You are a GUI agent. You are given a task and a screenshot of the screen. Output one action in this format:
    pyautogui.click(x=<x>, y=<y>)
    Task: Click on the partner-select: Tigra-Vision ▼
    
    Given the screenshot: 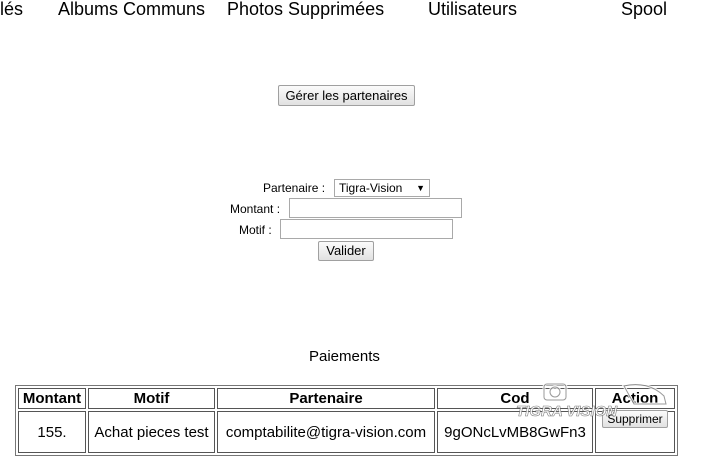 What is the action you would take?
    pyautogui.click(x=382, y=188)
    